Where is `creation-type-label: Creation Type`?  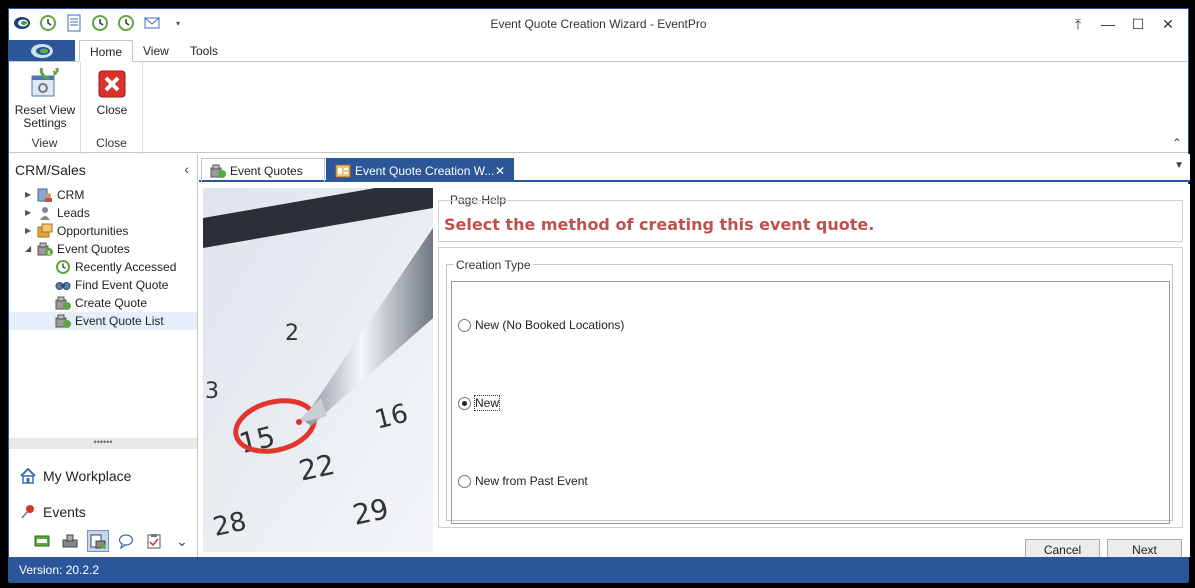
creation-type-label: Creation Type is located at coordinates (493, 265).